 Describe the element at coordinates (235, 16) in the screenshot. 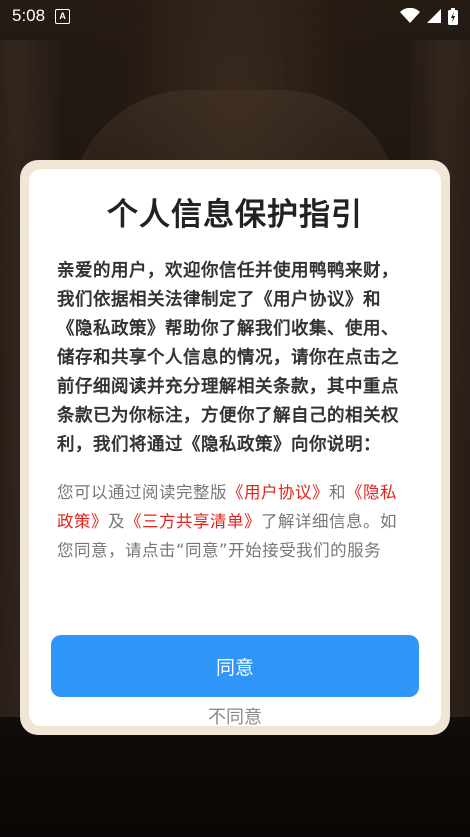

I see `status-bar: 5:08 A` at that location.